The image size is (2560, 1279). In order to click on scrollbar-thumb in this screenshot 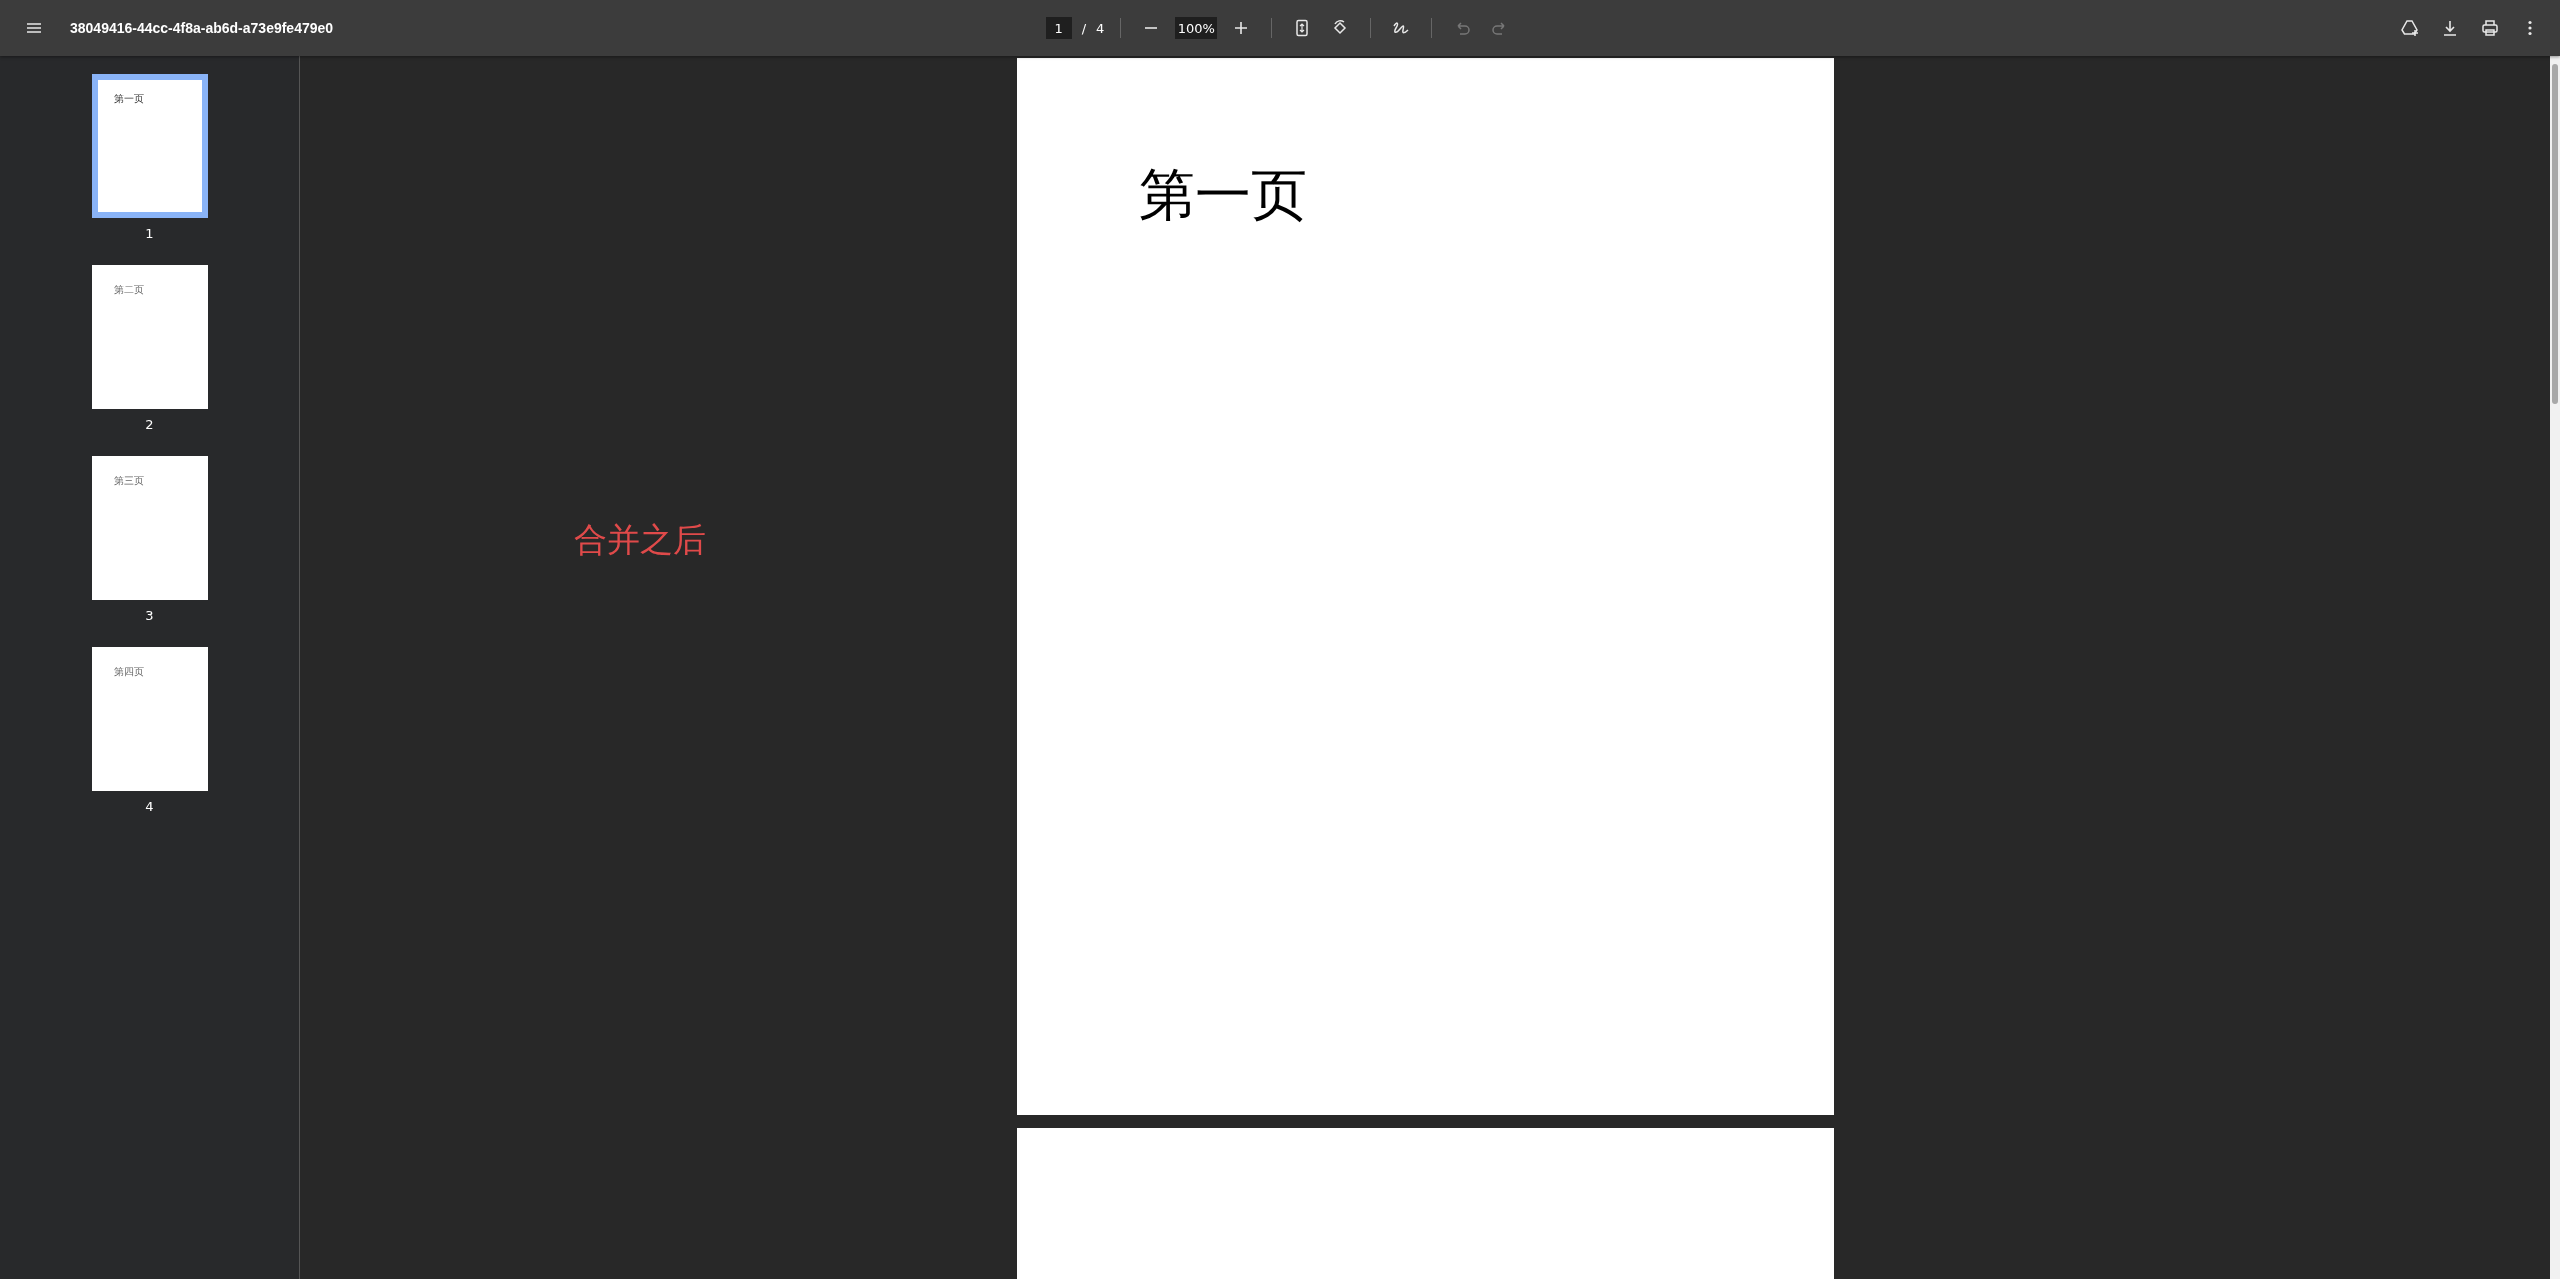, I will do `click(2555, 234)`.